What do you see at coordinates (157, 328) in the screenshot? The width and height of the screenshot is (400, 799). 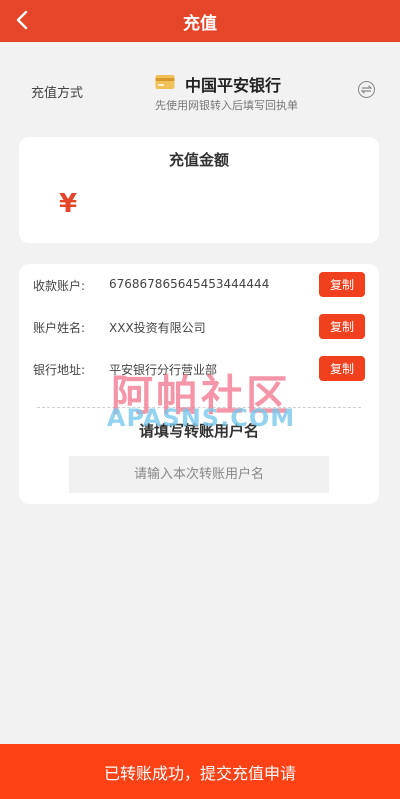 I see `account-name-value: XXX投资有限公司` at bounding box center [157, 328].